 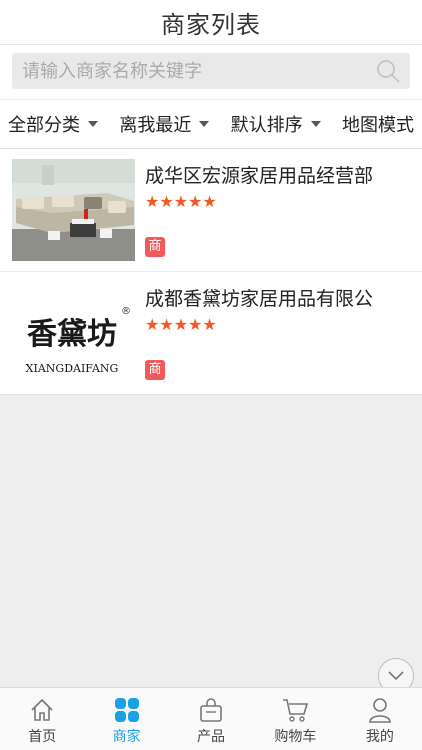 What do you see at coordinates (197, 71) in the screenshot?
I see `search-input` at bounding box center [197, 71].